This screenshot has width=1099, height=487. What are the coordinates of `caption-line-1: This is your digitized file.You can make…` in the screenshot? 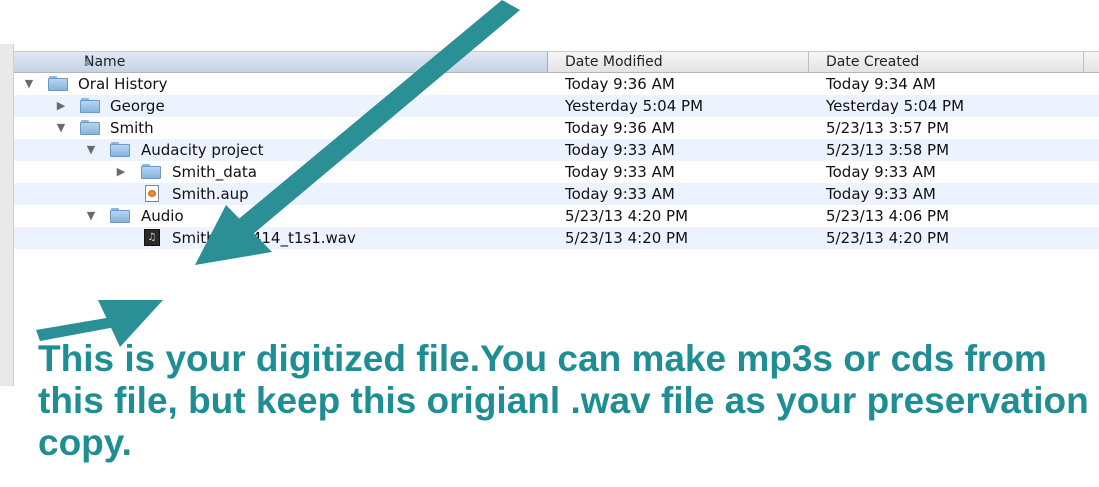 It's located at (542, 358).